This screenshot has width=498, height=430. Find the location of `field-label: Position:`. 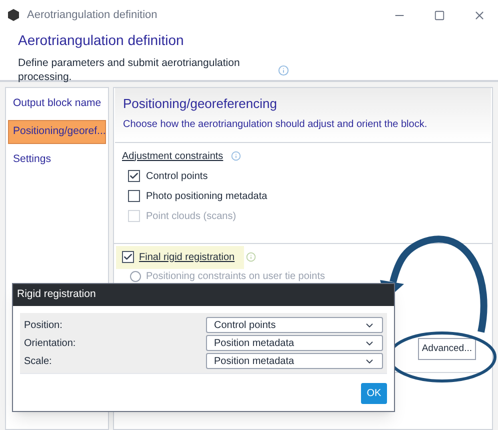

field-label: Position: is located at coordinates (43, 325).